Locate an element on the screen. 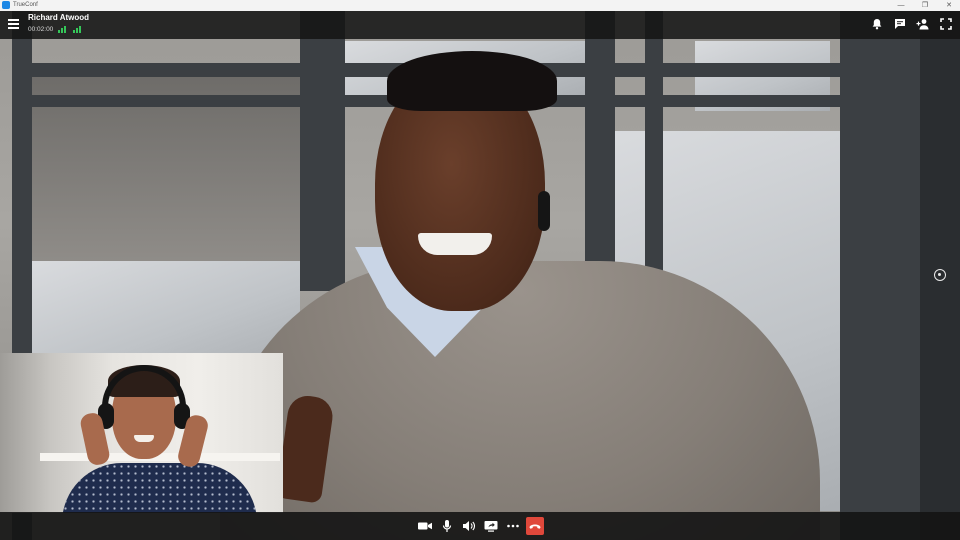  self-view-video is located at coordinates (141, 433).